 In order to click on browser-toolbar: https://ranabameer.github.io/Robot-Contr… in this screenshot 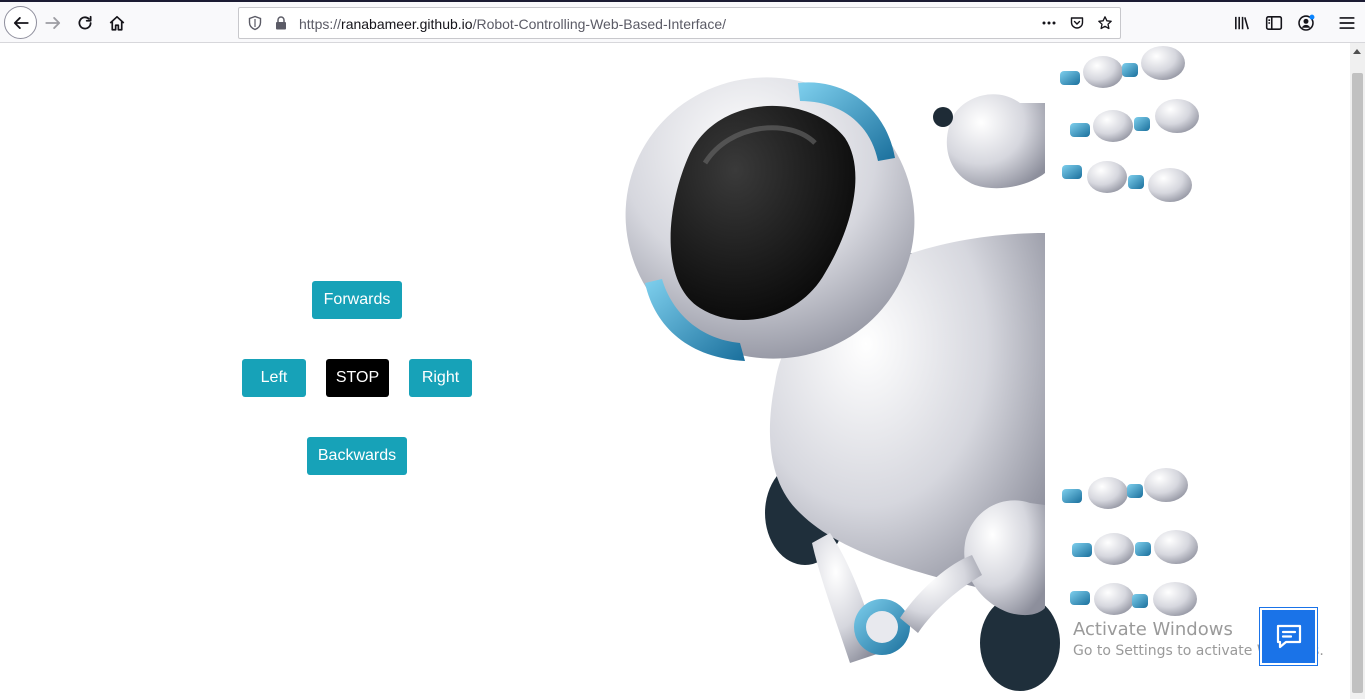, I will do `click(682, 21)`.